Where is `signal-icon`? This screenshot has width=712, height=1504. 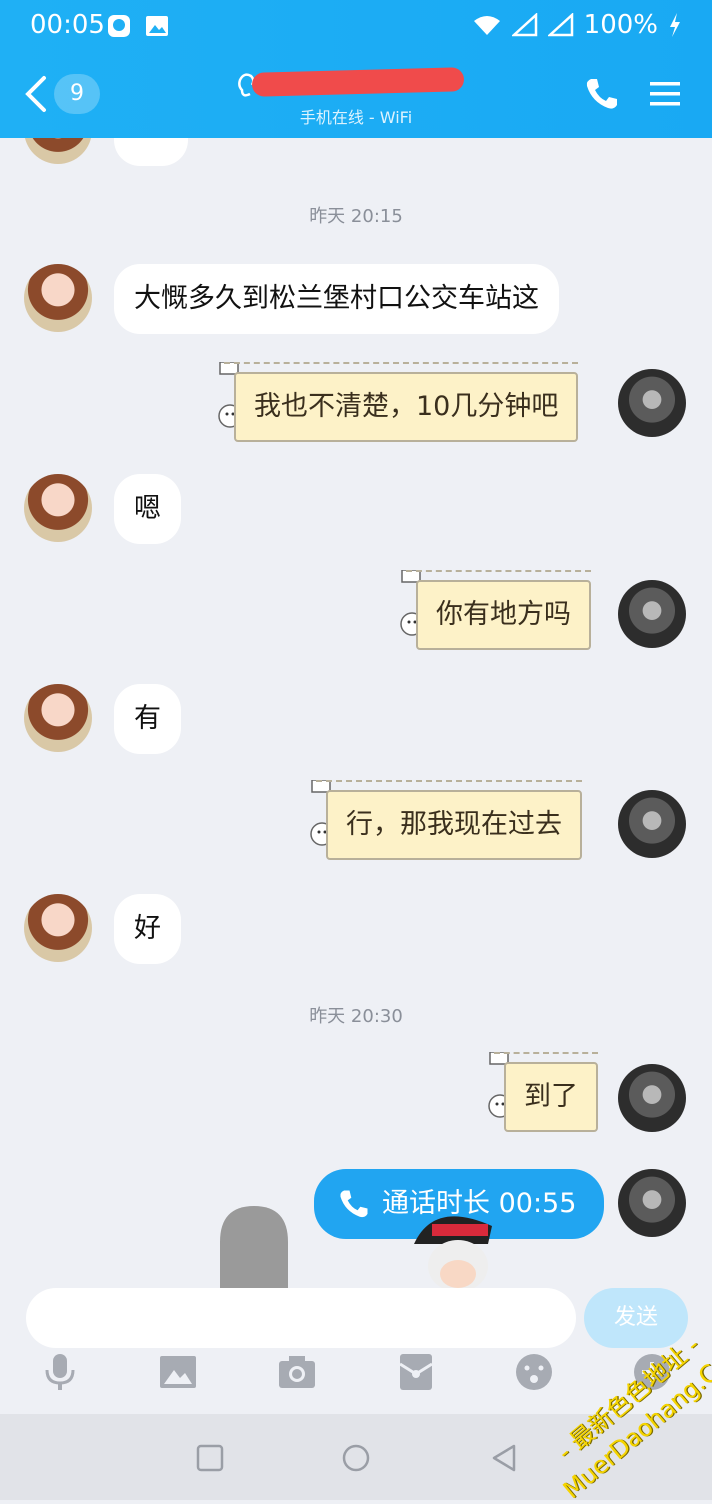 signal-icon is located at coordinates (524, 25).